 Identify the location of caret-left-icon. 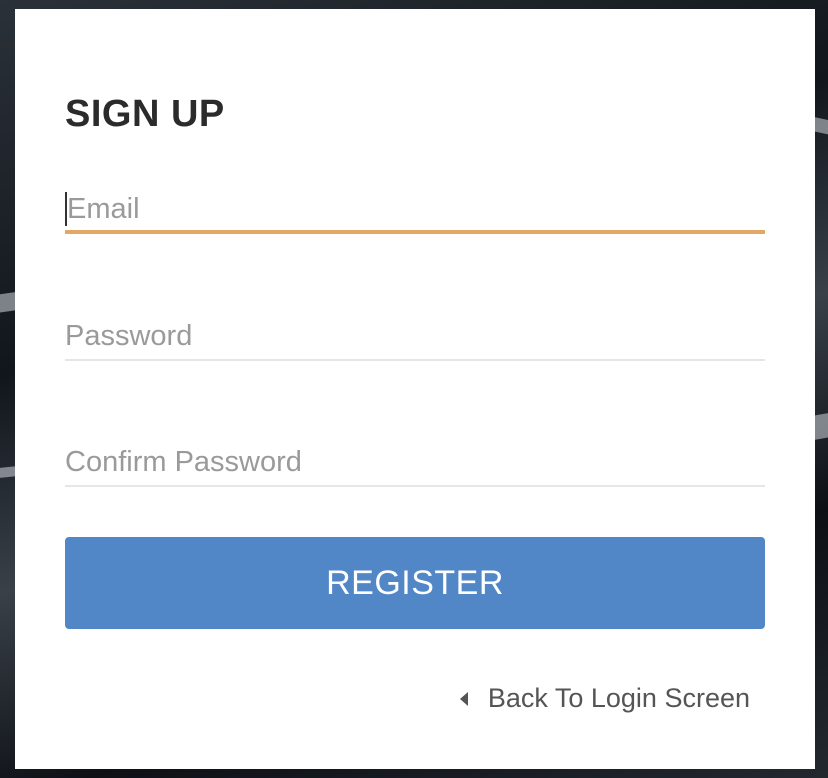
(463, 698).